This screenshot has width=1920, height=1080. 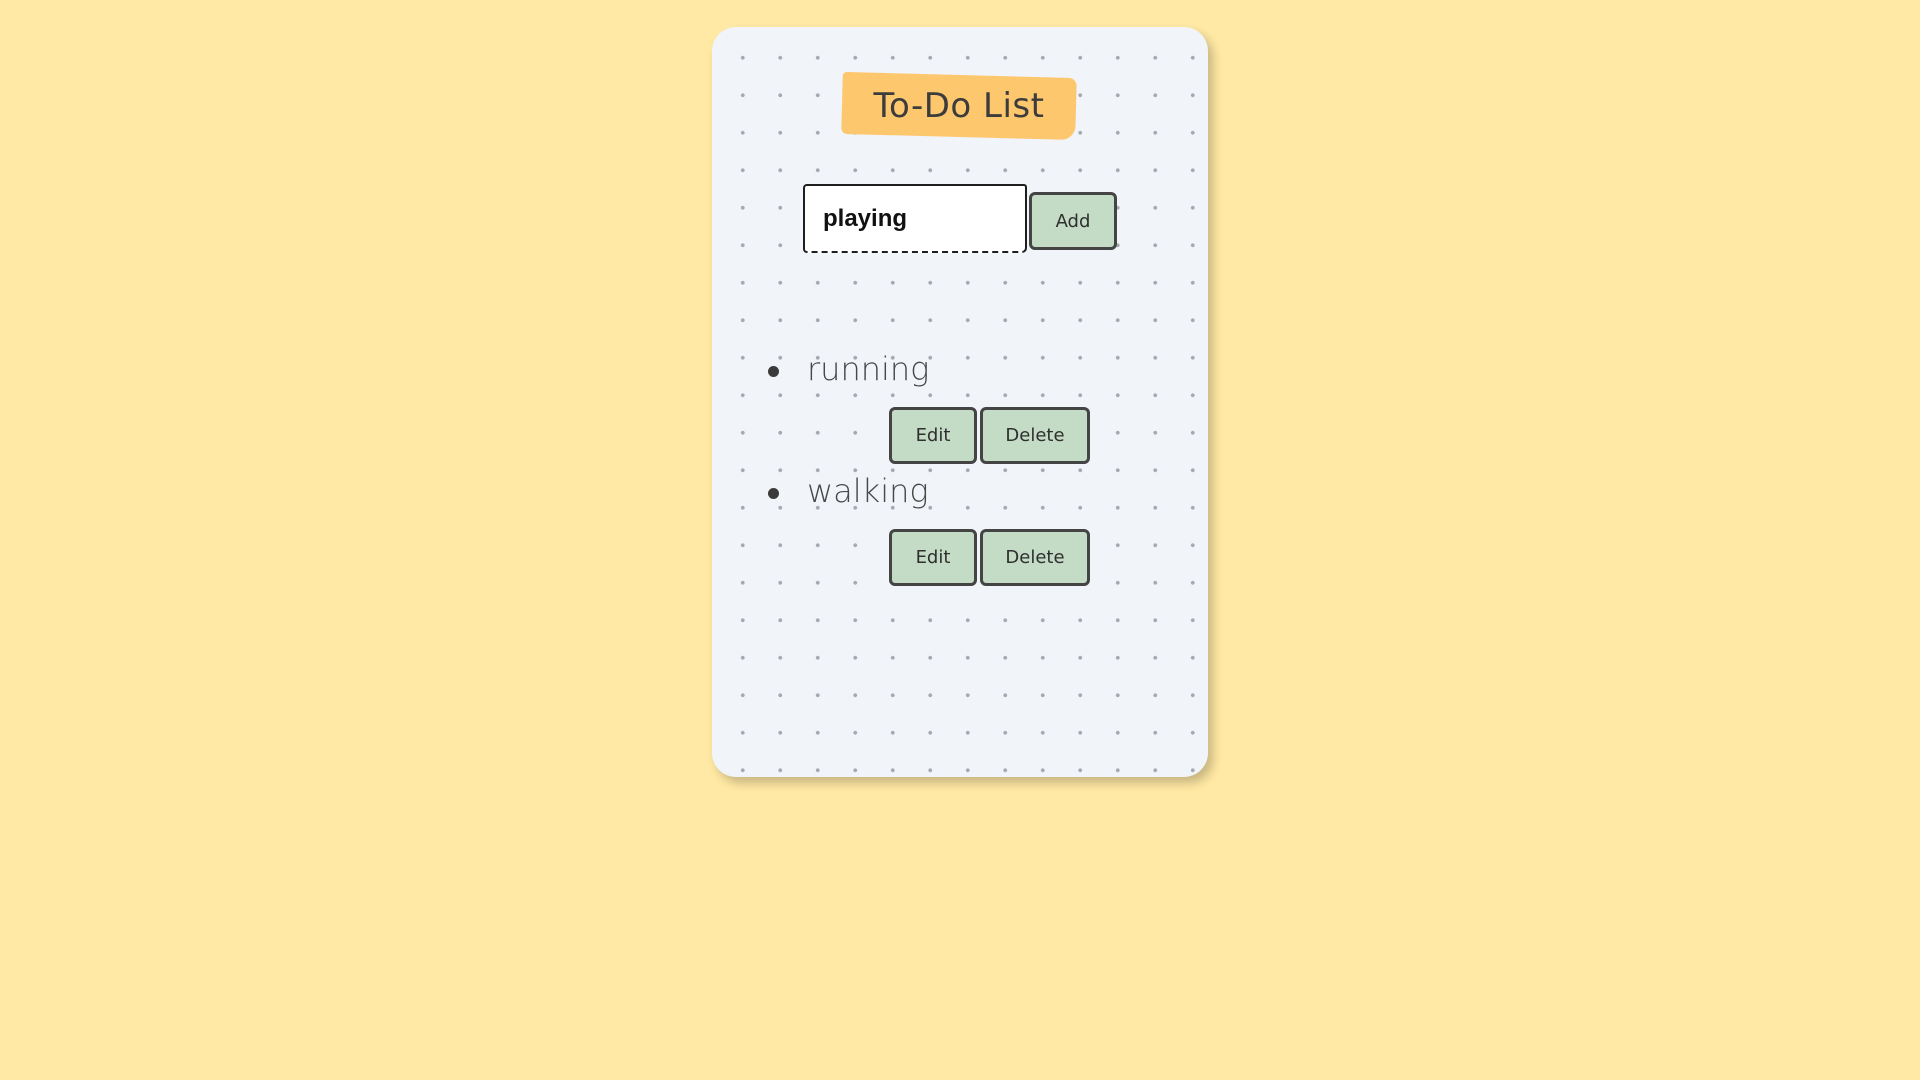 What do you see at coordinates (868, 491) in the screenshot?
I see `task-label: walking` at bounding box center [868, 491].